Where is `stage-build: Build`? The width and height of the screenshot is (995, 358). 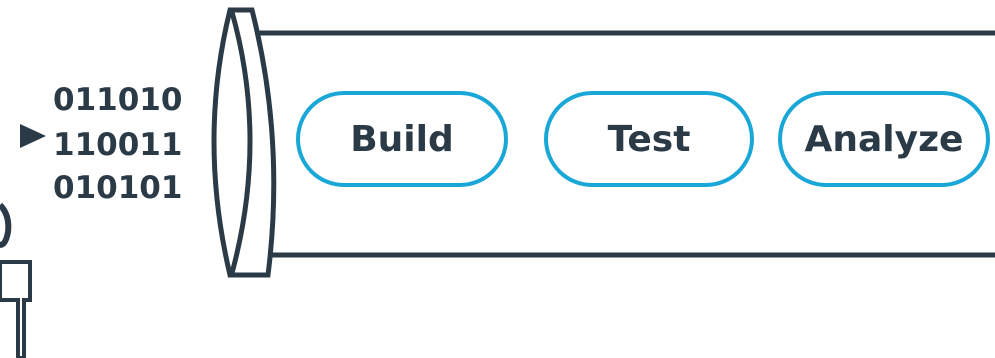
stage-build: Build is located at coordinates (402, 139).